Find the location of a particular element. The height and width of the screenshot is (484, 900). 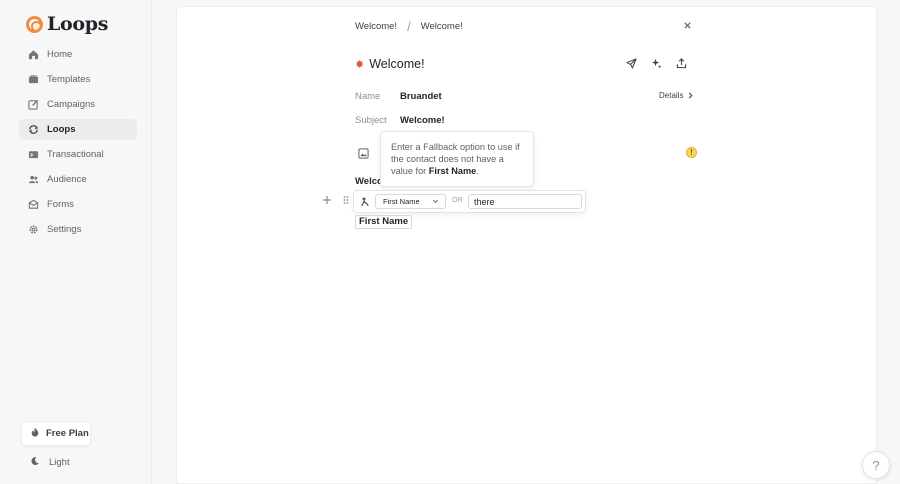

name-field: Name Bruandet is located at coordinates (398, 96).